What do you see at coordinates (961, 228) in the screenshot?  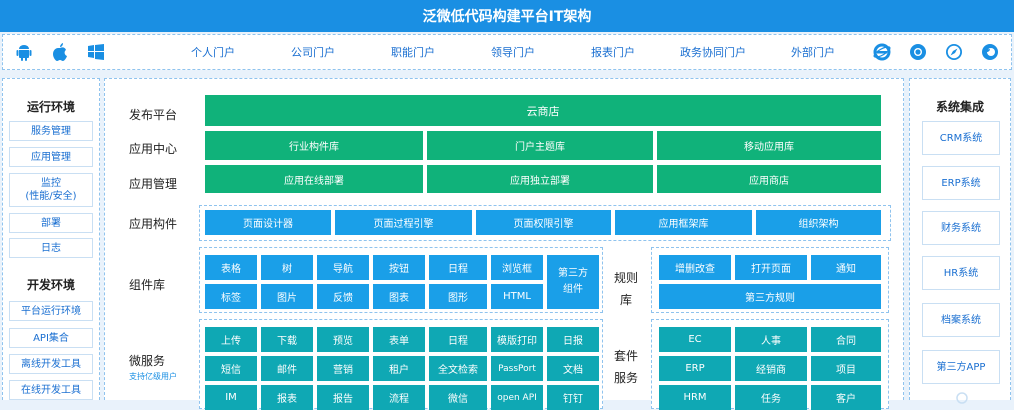 I see `integration-finance: 财务系统` at bounding box center [961, 228].